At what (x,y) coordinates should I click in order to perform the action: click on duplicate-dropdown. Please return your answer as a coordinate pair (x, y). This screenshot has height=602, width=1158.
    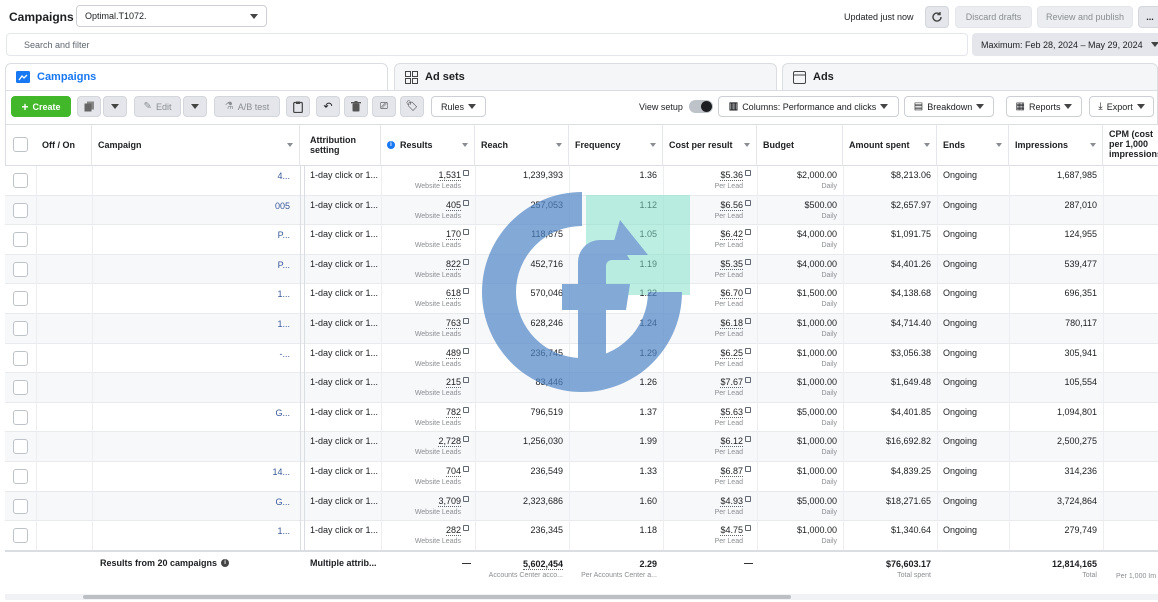
    Looking at the image, I should click on (115, 106).